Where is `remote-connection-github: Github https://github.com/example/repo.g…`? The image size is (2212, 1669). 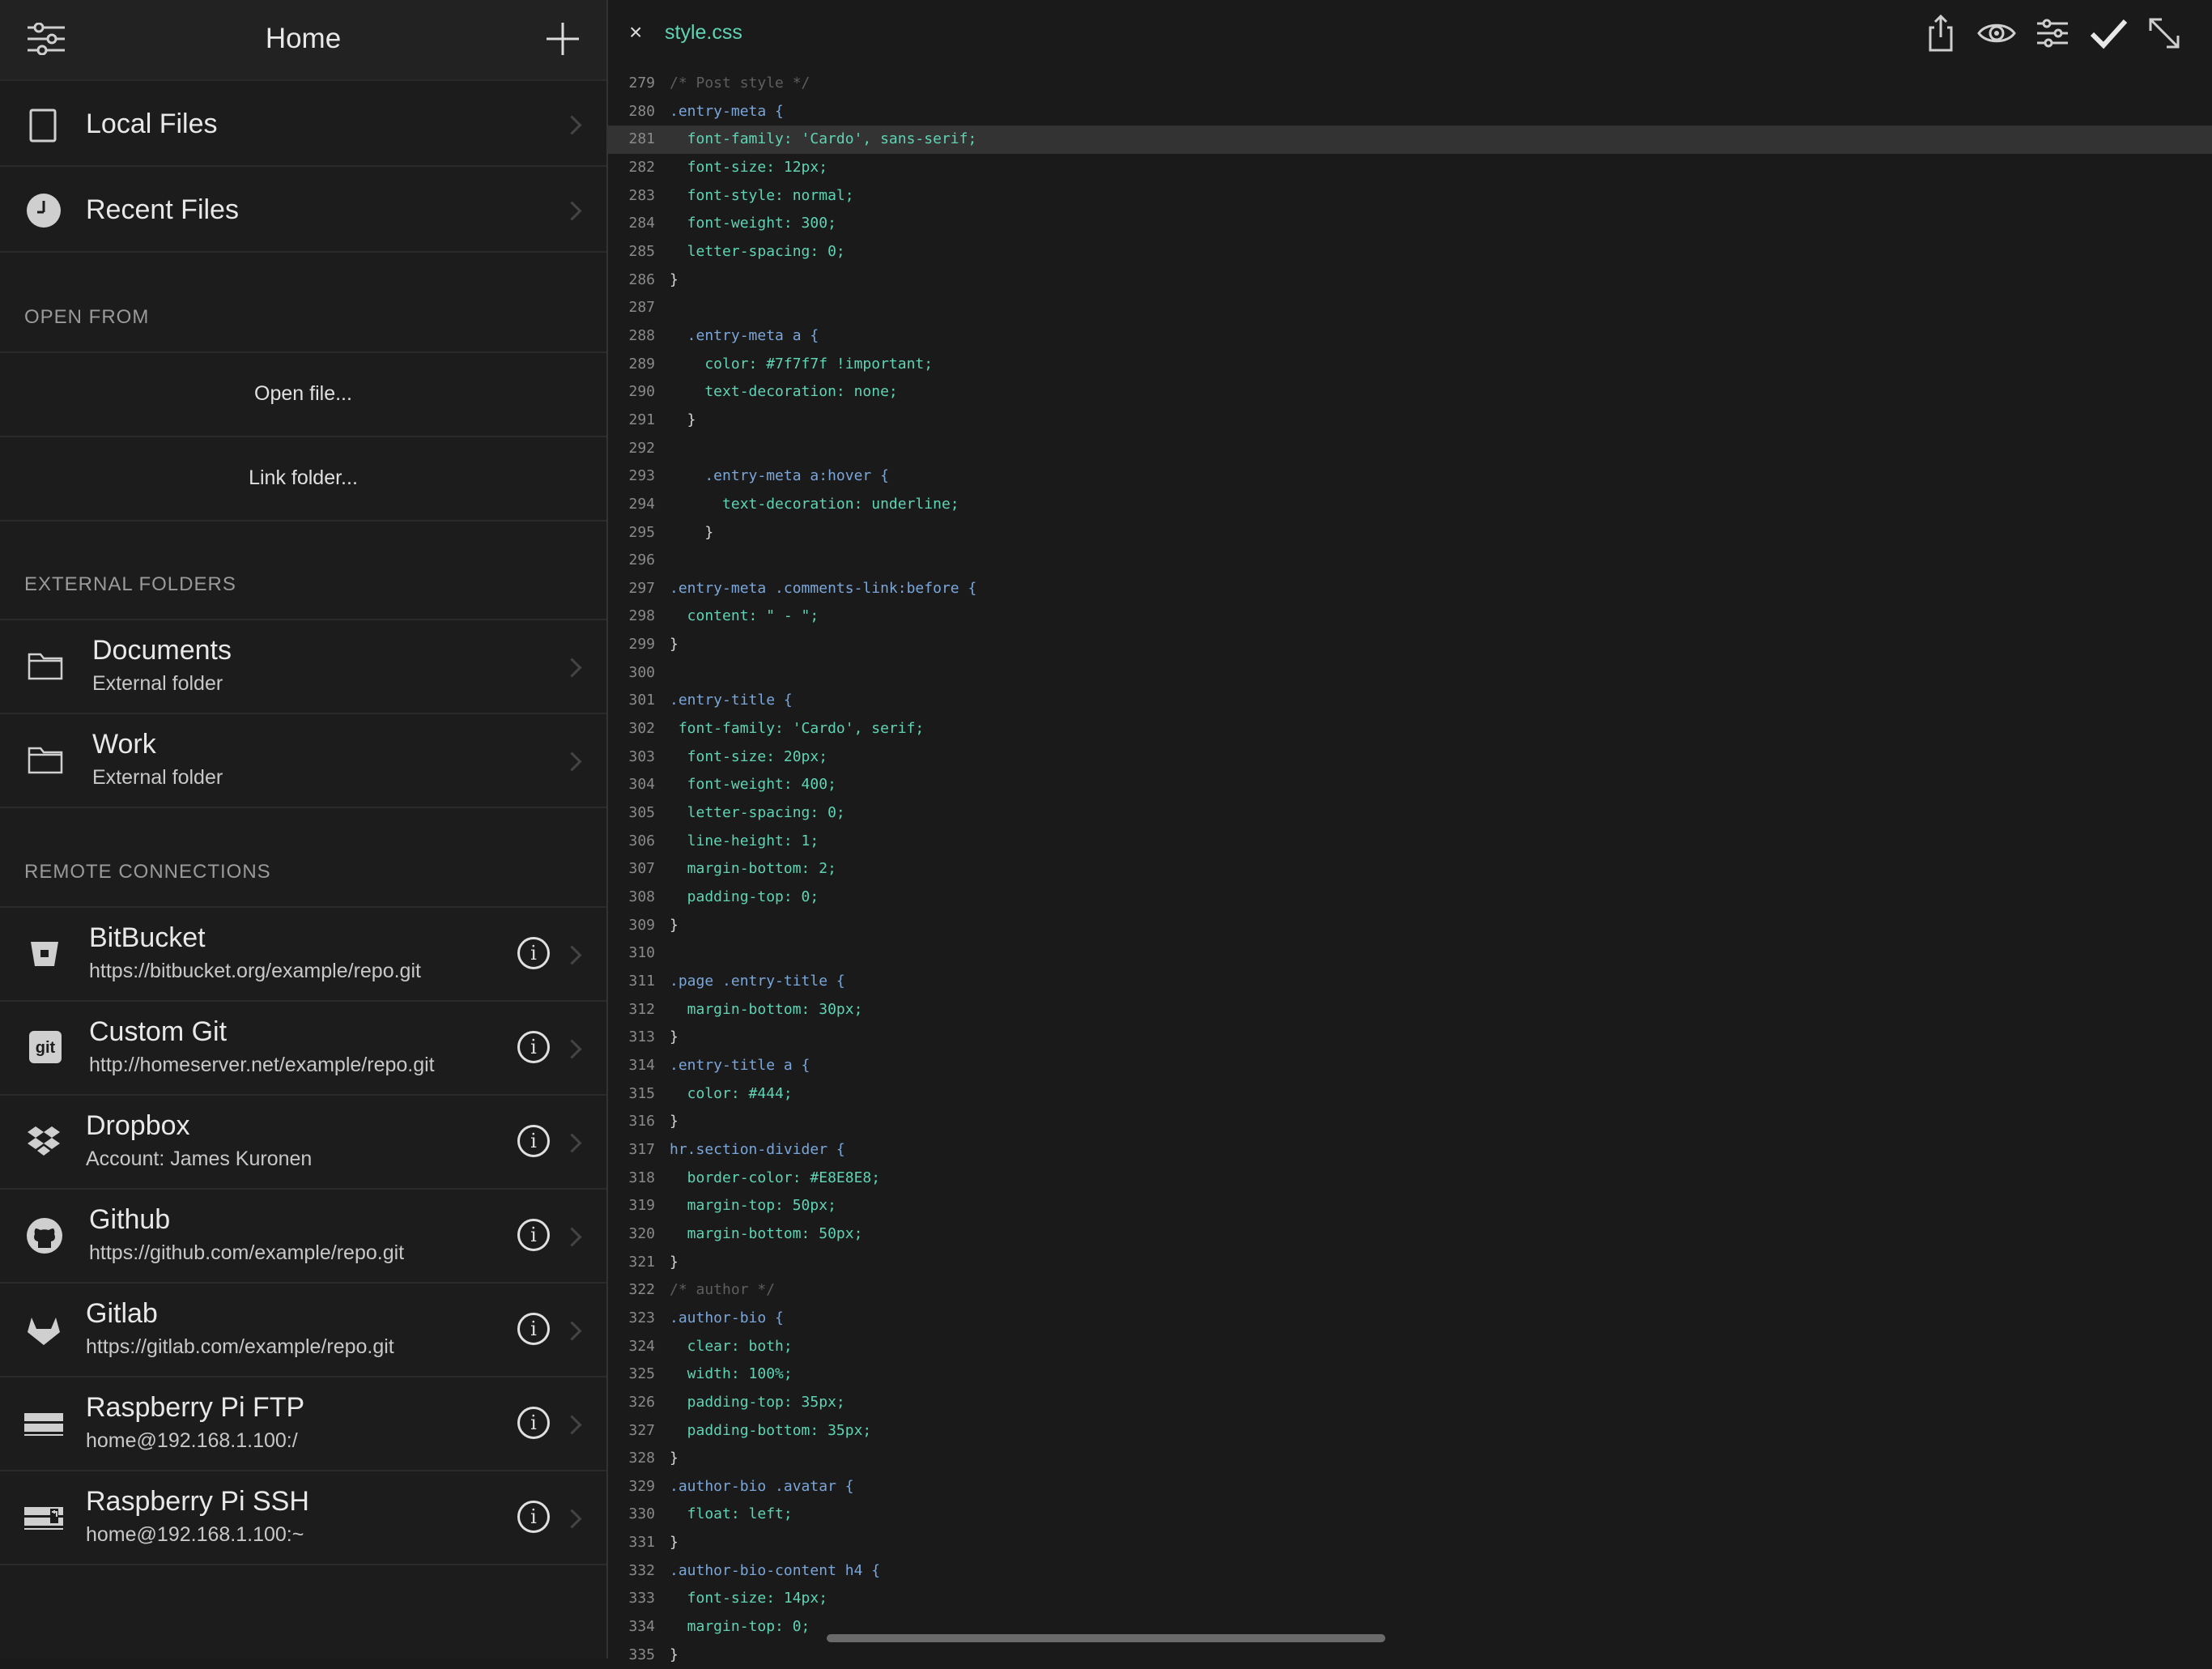
remote-connection-github: Github https://github.com/example/repo.g… is located at coordinates (303, 1237).